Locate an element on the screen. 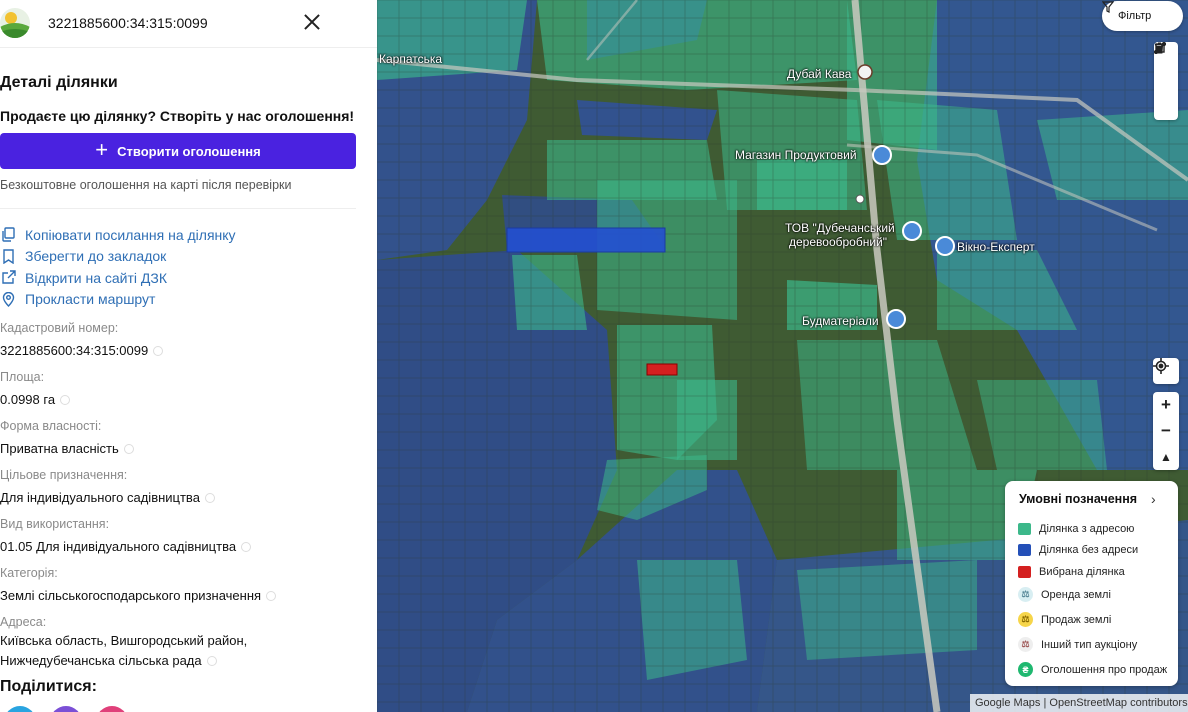  legend-item-ads: ₴ Оголошення про продаж is located at coordinates (1092, 669).